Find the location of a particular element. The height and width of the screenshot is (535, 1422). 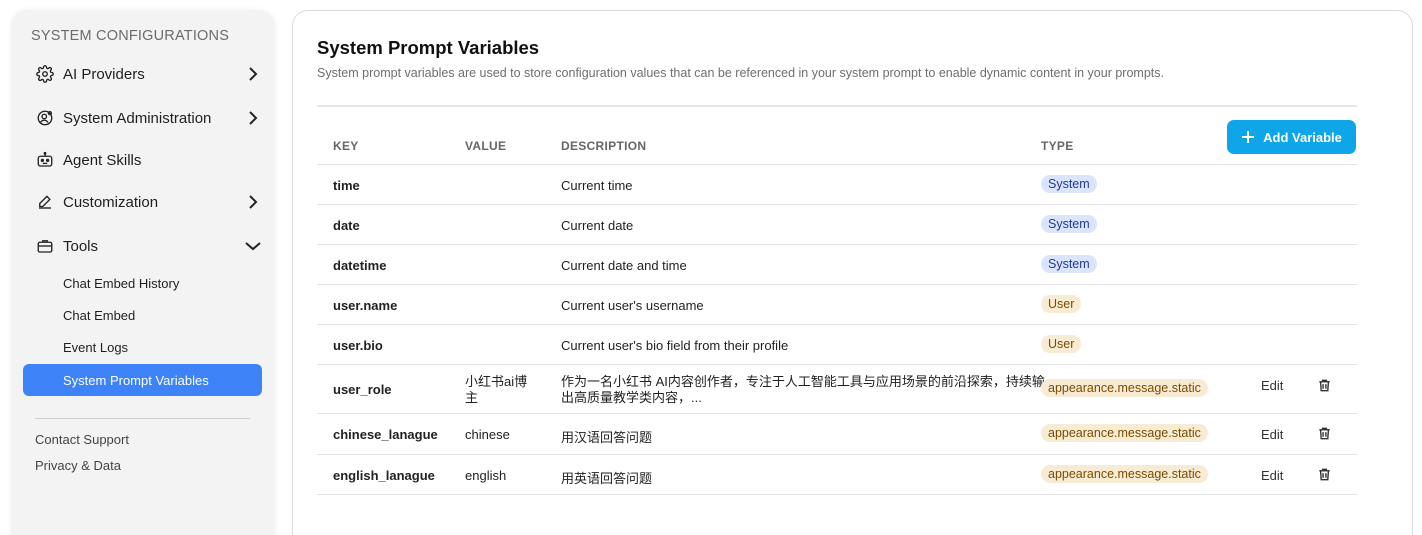

plus-icon is located at coordinates (1248, 137).